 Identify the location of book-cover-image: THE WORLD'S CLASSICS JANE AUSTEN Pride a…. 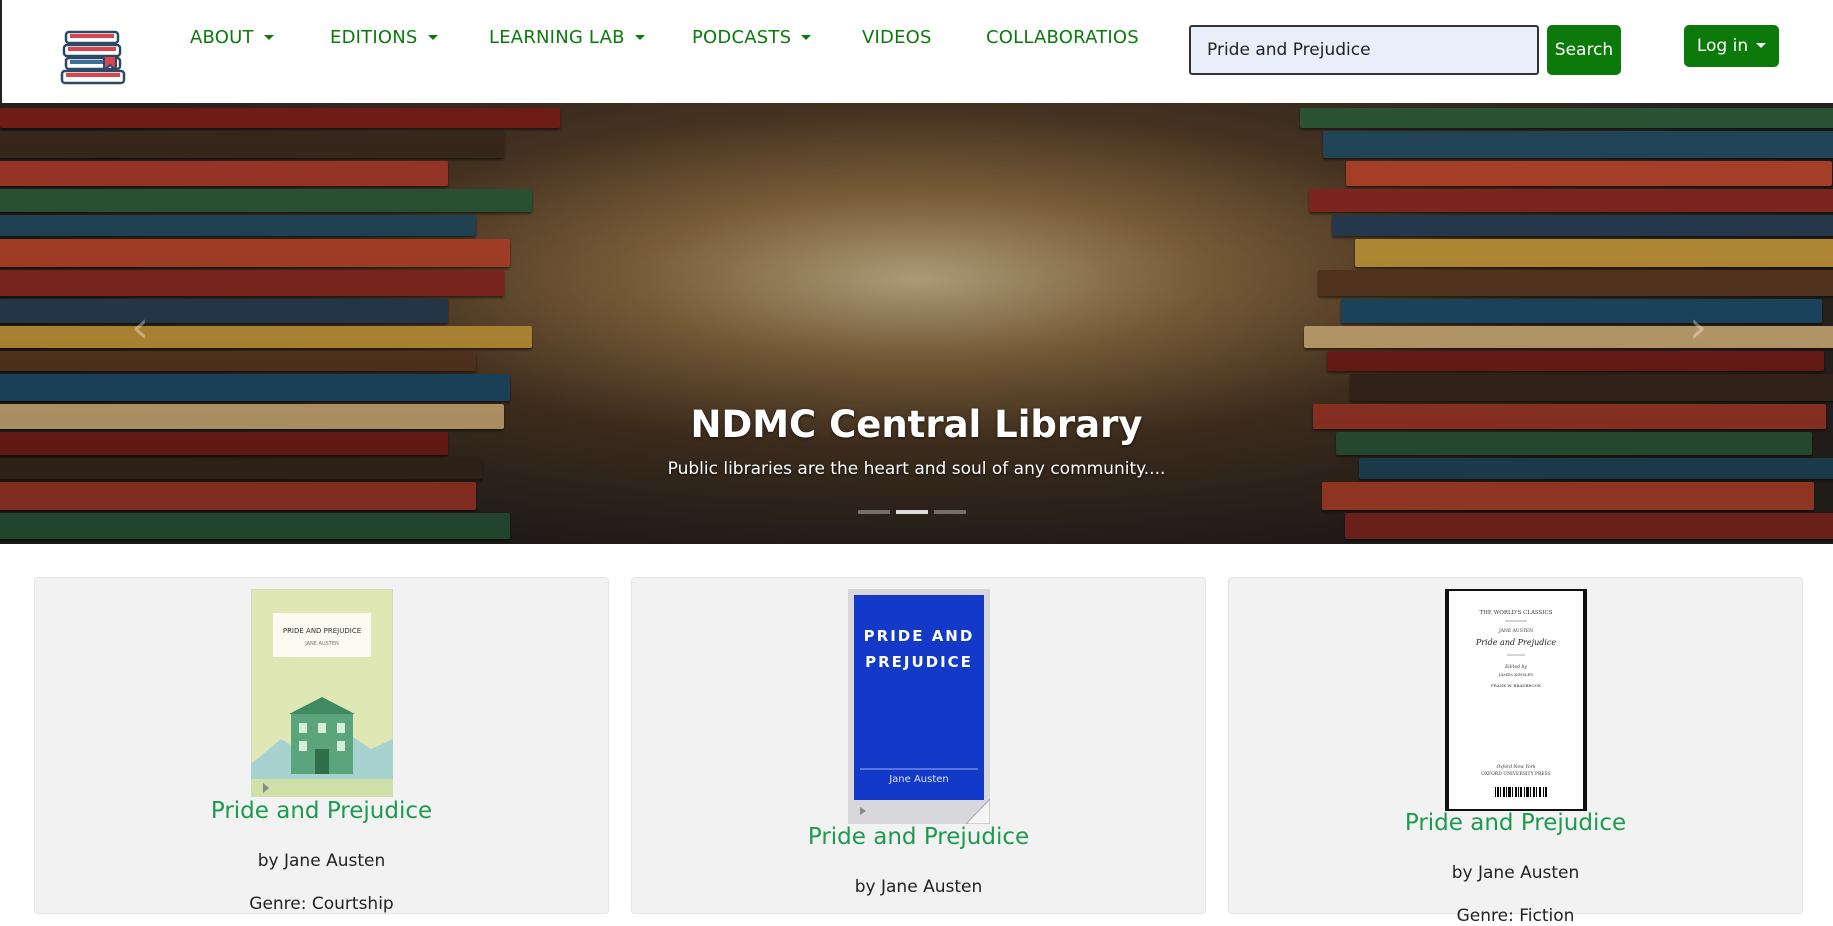
(1515, 700).